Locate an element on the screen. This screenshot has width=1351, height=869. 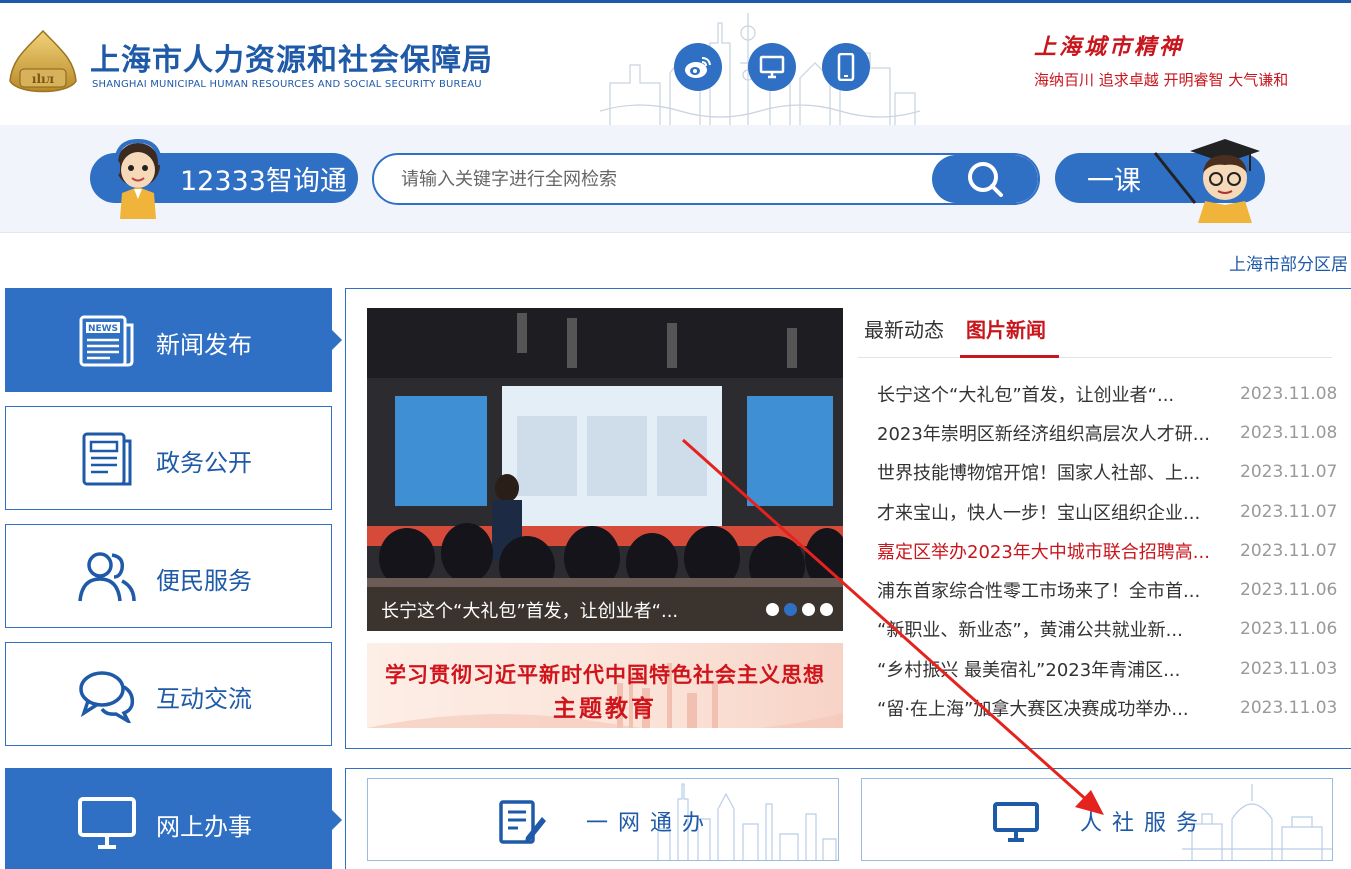
theme-education-banner: 学习贯彻习近平新时代中国特色社会主义思想 主题教育 is located at coordinates (605, 685).